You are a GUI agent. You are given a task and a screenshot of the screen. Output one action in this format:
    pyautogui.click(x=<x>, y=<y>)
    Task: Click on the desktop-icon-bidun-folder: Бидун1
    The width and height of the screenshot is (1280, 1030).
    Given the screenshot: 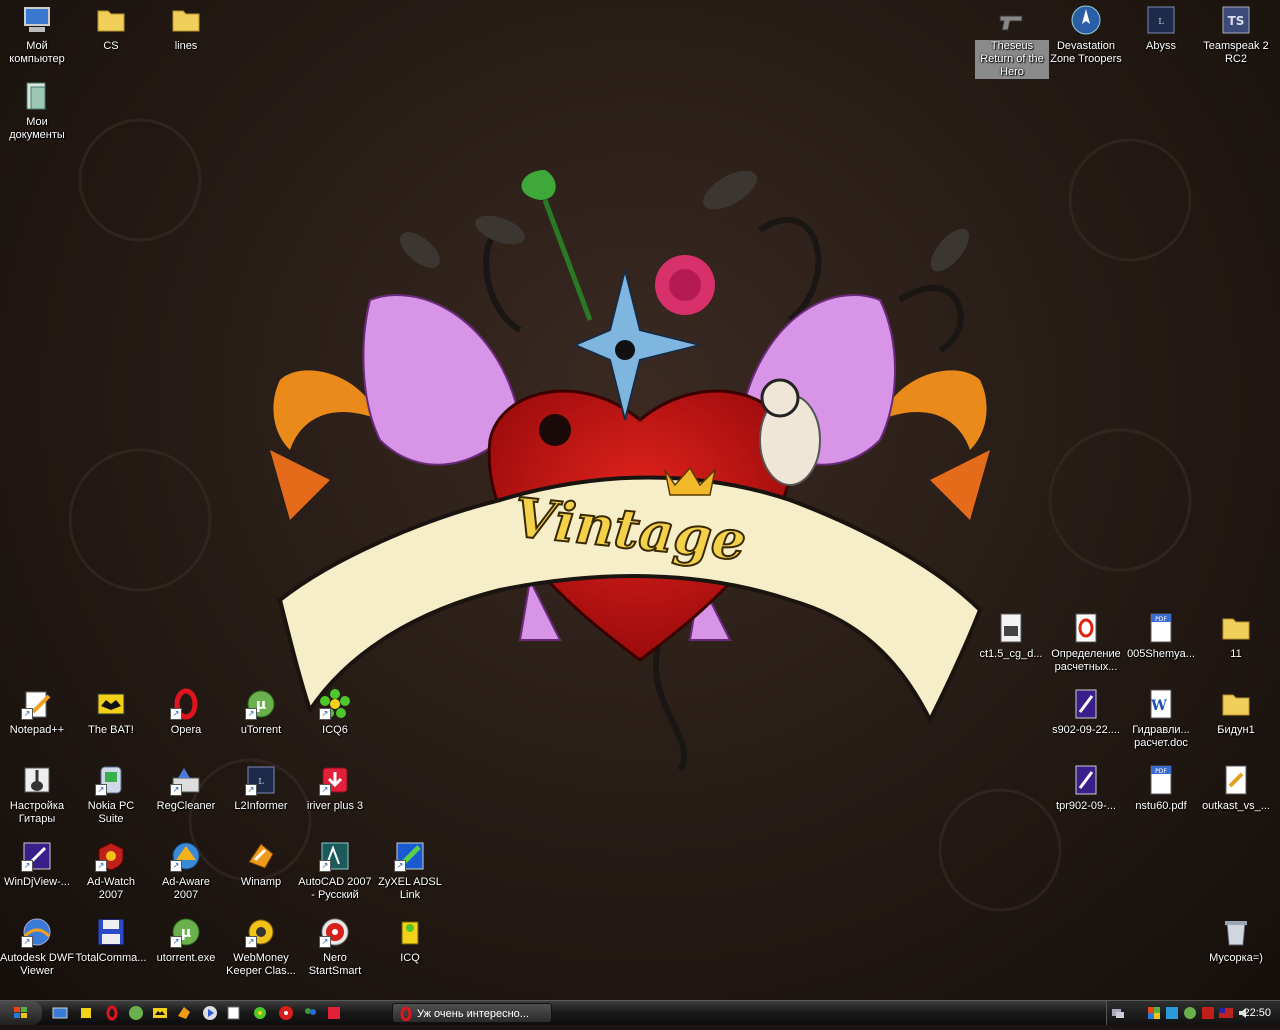 What is the action you would take?
    pyautogui.click(x=1236, y=711)
    